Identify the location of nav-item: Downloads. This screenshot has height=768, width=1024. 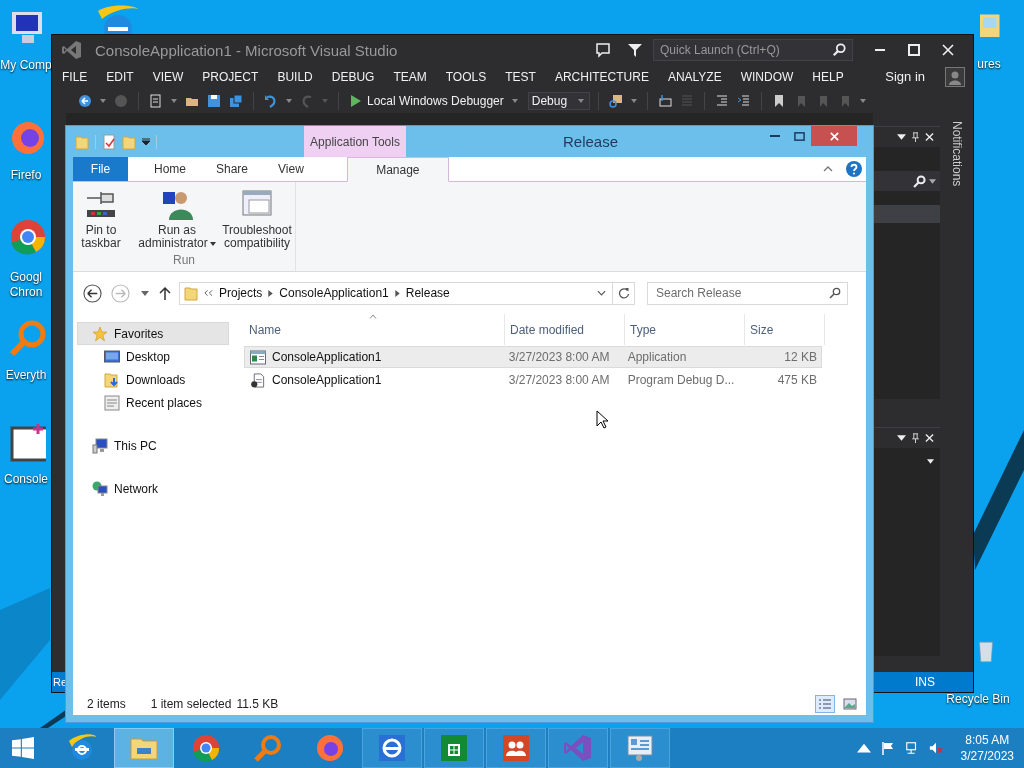
(153, 379).